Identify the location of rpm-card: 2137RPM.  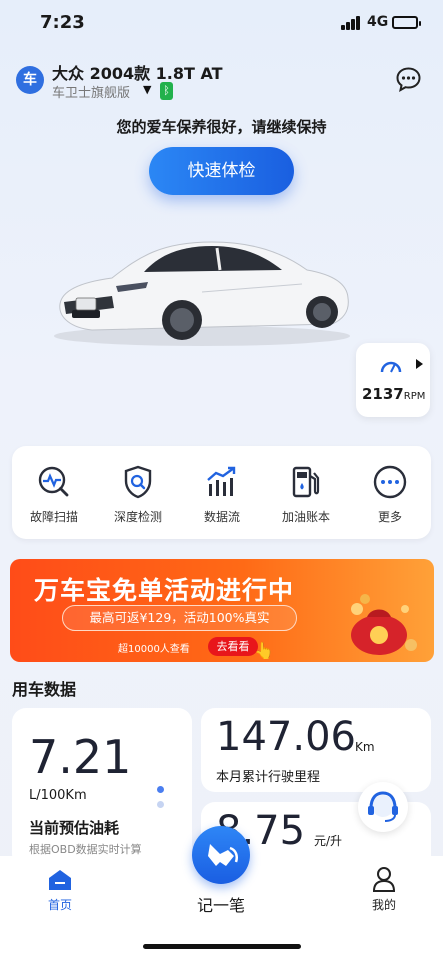
(393, 380).